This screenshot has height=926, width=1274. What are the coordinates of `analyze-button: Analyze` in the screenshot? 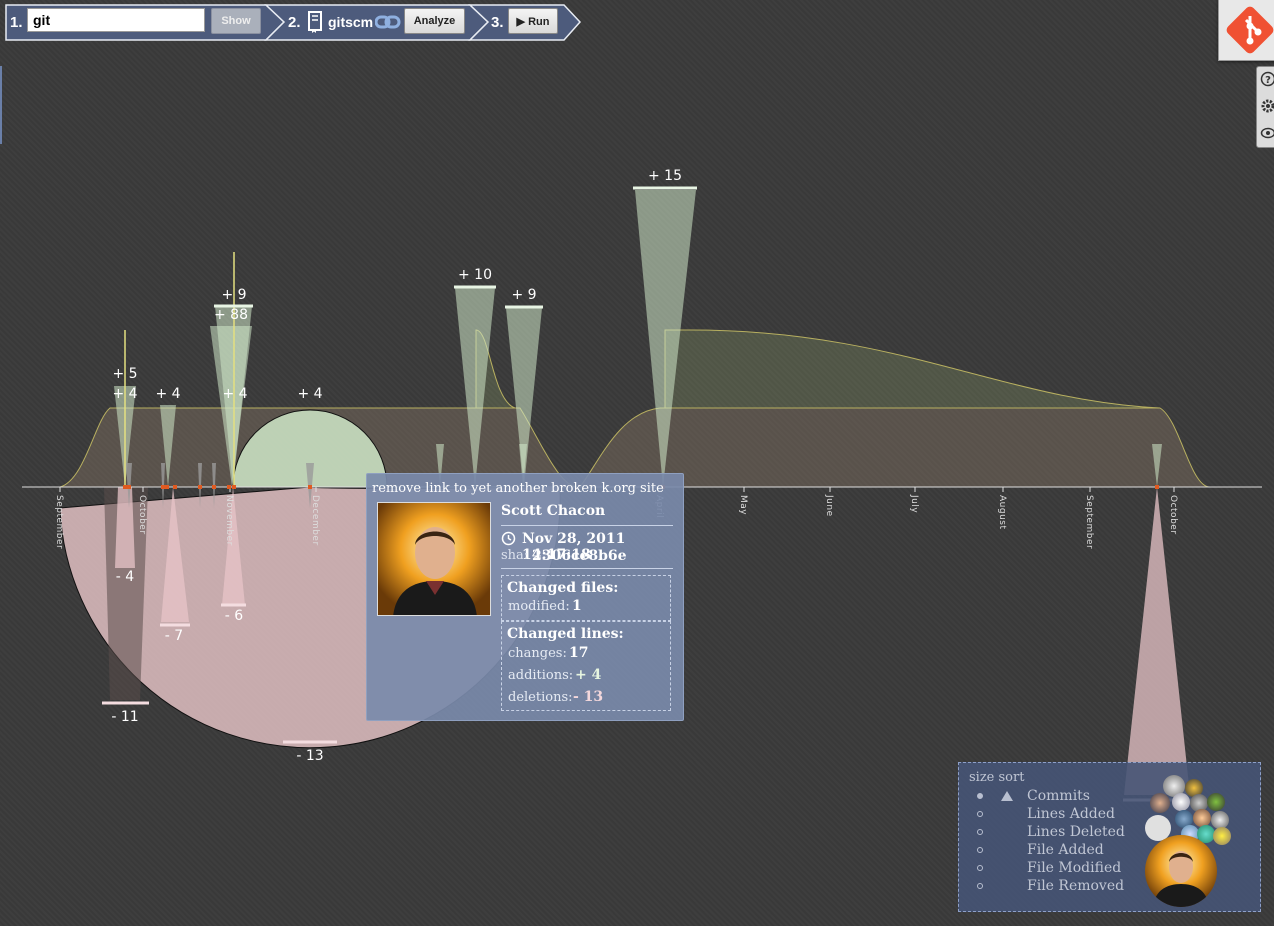 It's located at (434, 21).